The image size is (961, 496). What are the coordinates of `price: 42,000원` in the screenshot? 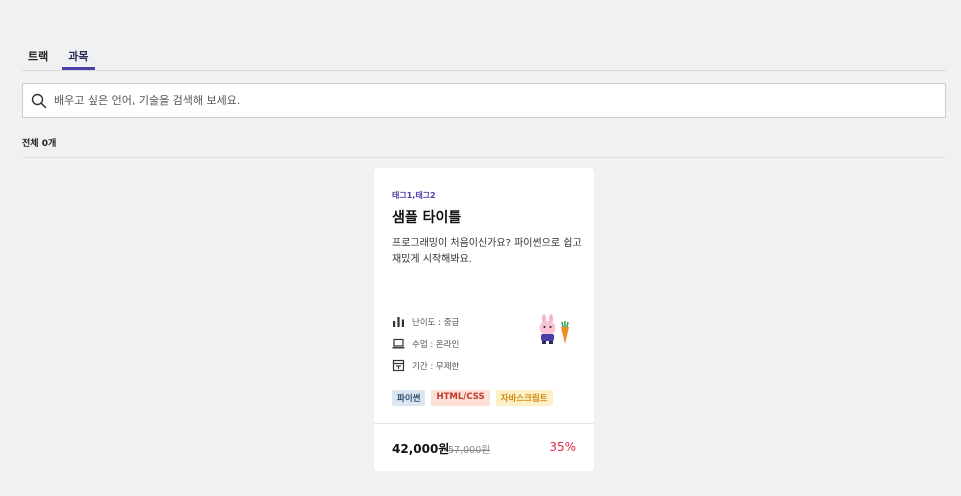 It's located at (421, 449).